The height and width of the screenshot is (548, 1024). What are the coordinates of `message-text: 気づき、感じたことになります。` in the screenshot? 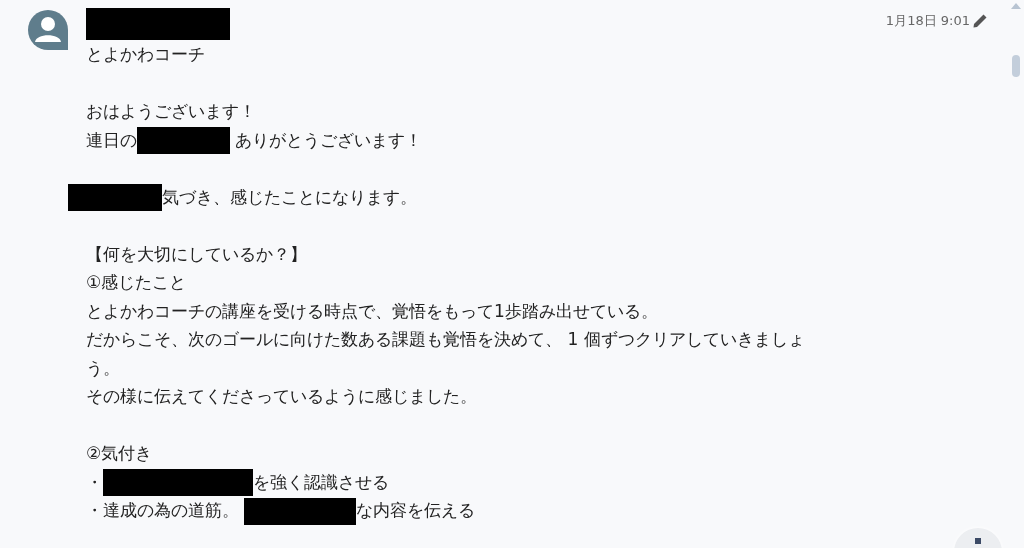 It's located at (289, 196).